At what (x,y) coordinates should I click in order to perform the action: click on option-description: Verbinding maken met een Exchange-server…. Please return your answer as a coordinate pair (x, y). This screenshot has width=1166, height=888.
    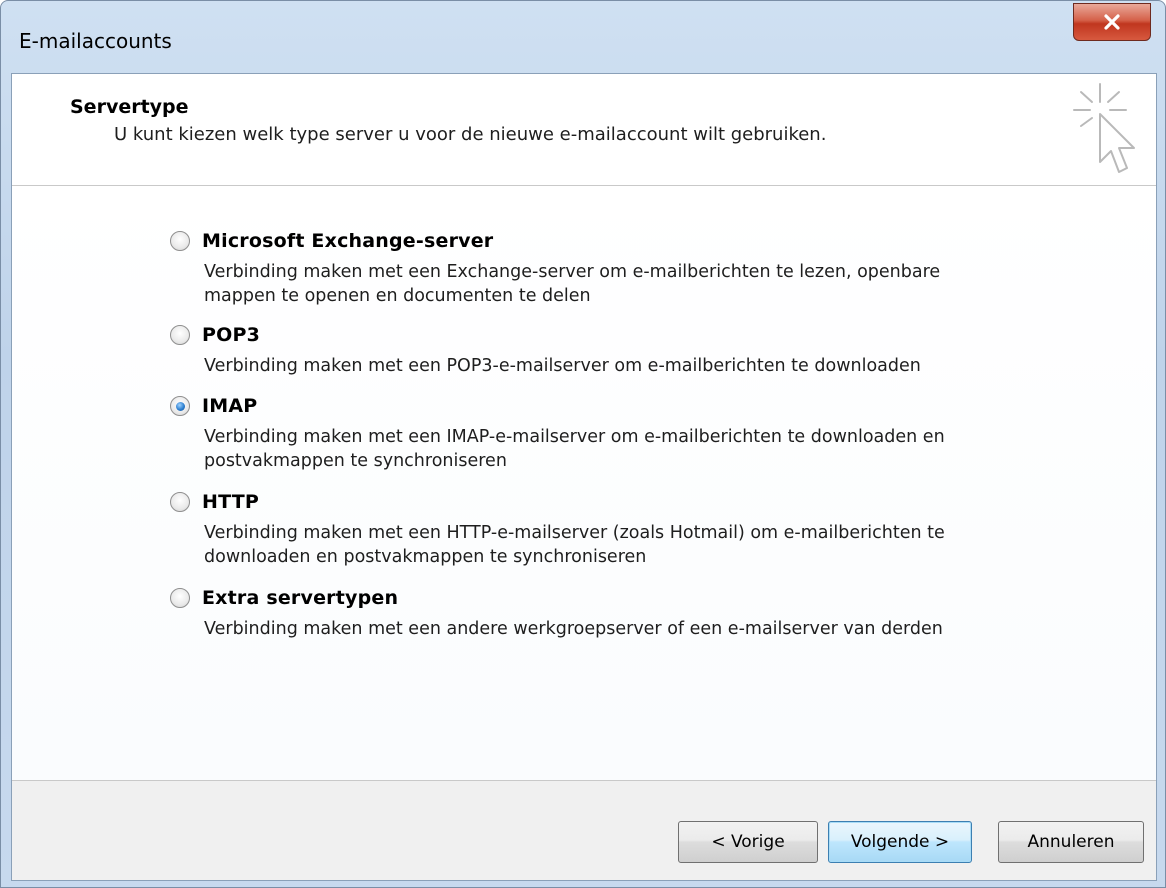
    Looking at the image, I should click on (572, 284).